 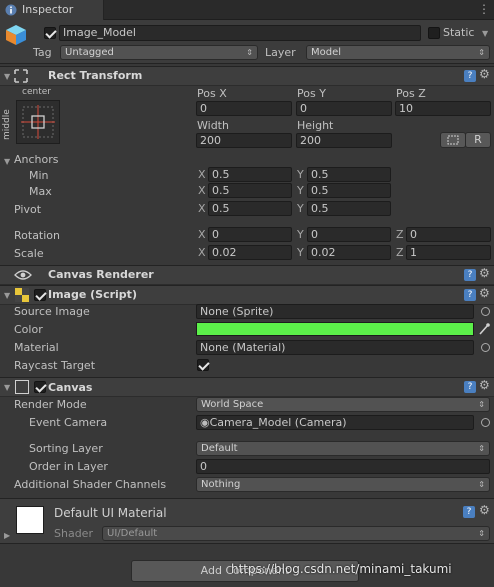 I want to click on width-field: 200, so click(x=244, y=140).